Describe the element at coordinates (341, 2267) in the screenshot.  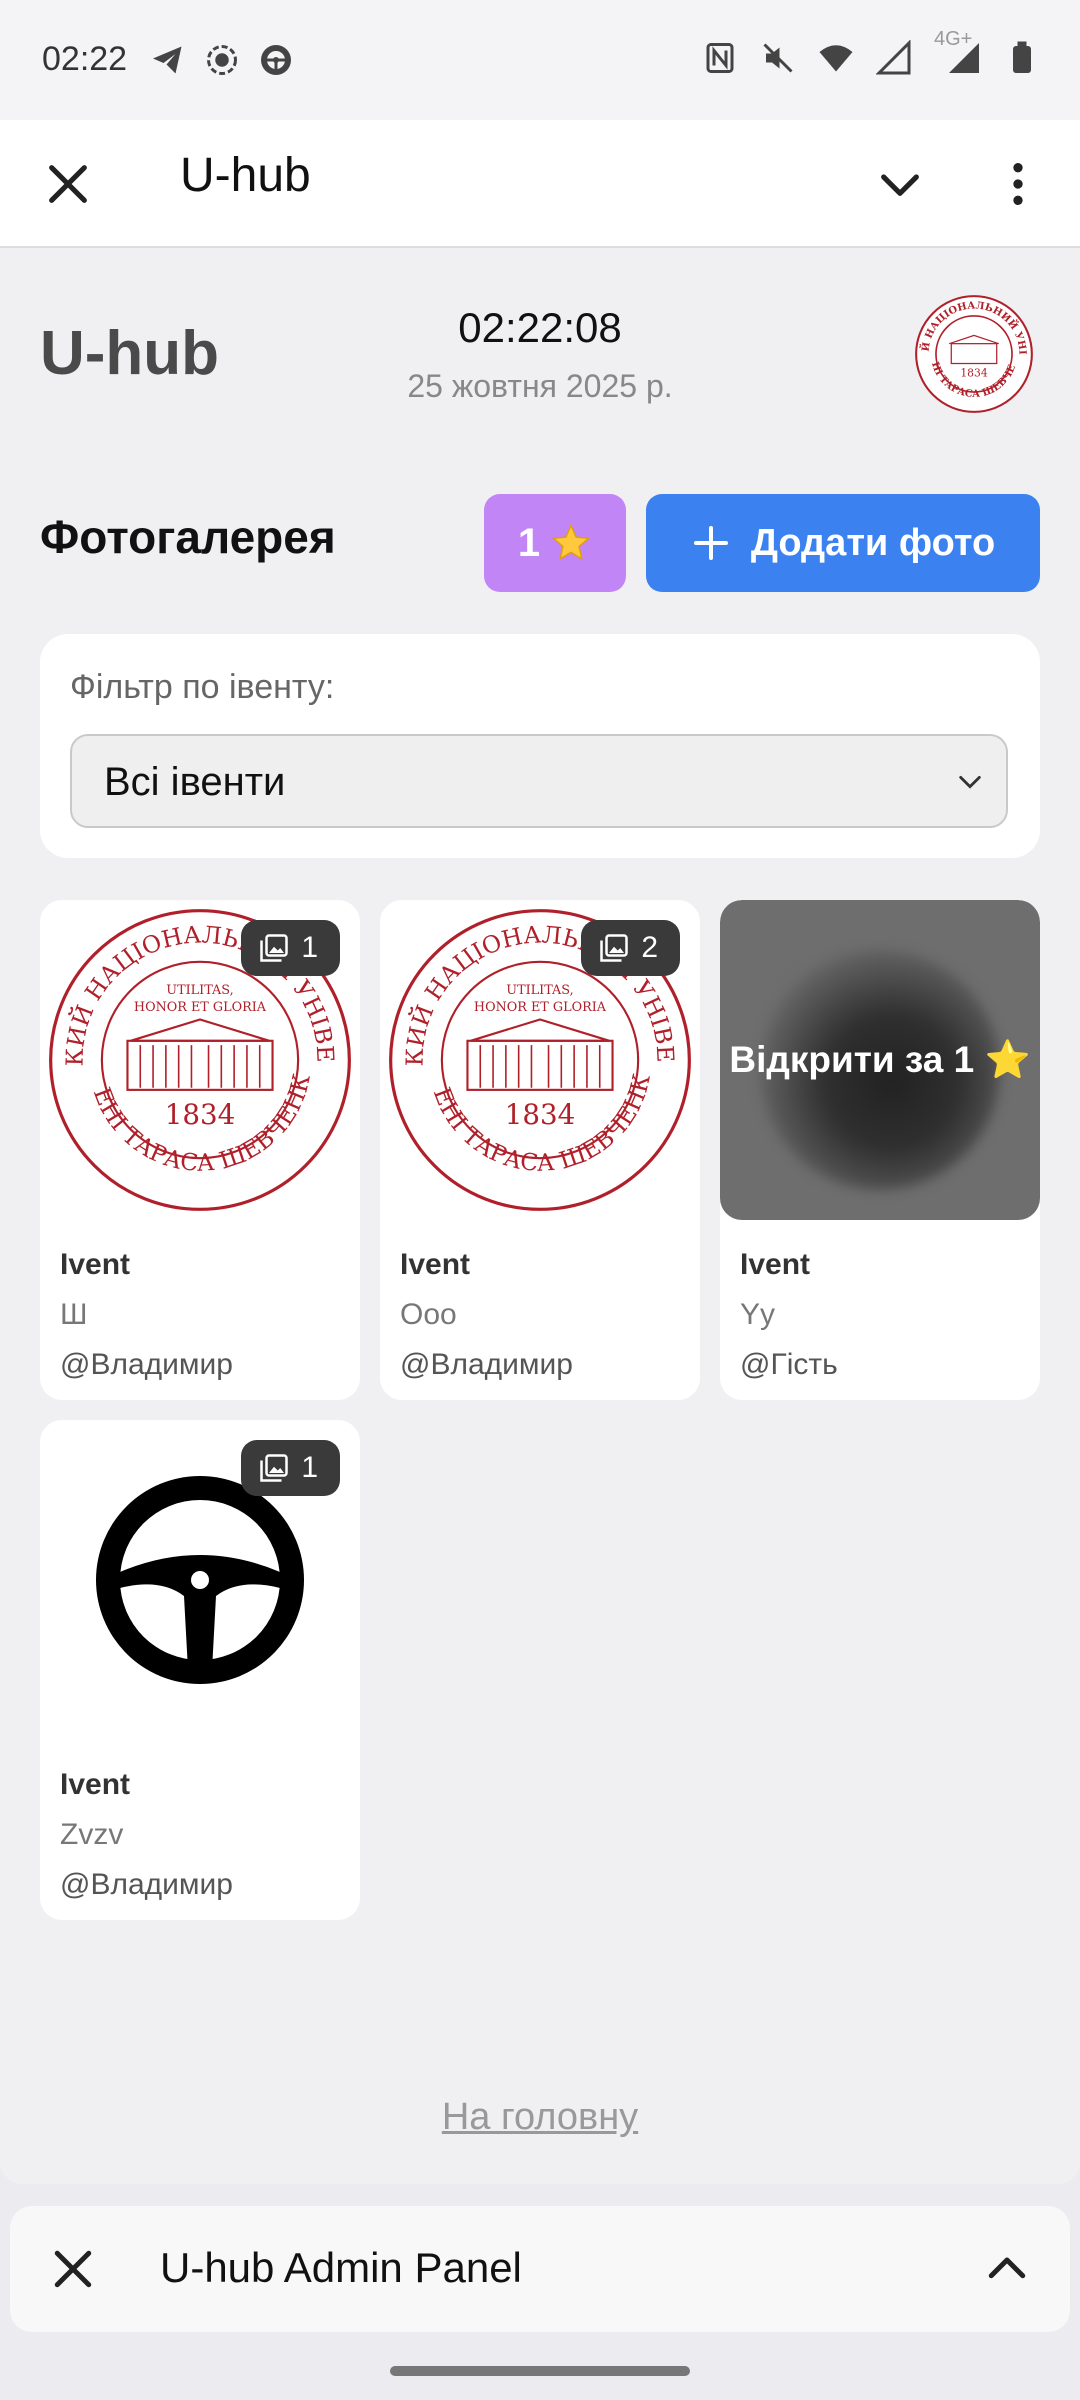
I see `bottom-panel-title: U-hub Admin Panel` at that location.